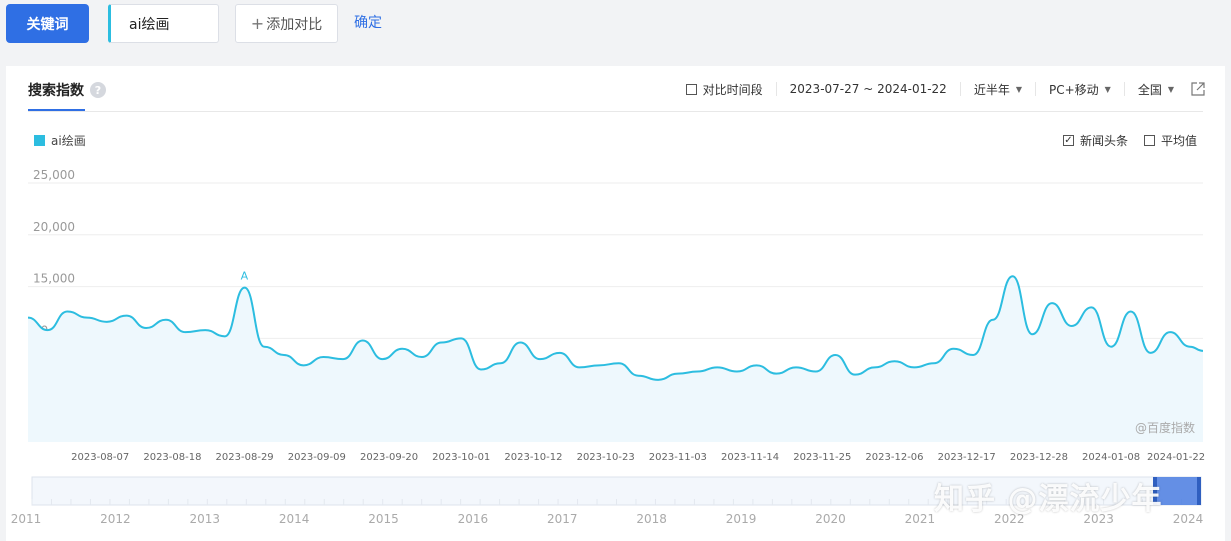 The width and height of the screenshot is (1231, 541). I want to click on x-tick-label: 2023-11-25, so click(822, 457).